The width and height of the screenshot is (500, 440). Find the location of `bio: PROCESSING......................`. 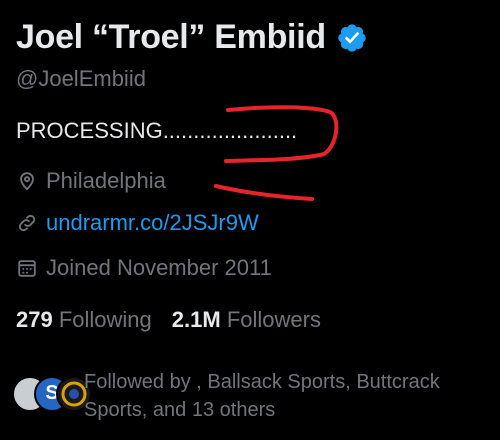

bio: PROCESSING...................... is located at coordinates (157, 130).